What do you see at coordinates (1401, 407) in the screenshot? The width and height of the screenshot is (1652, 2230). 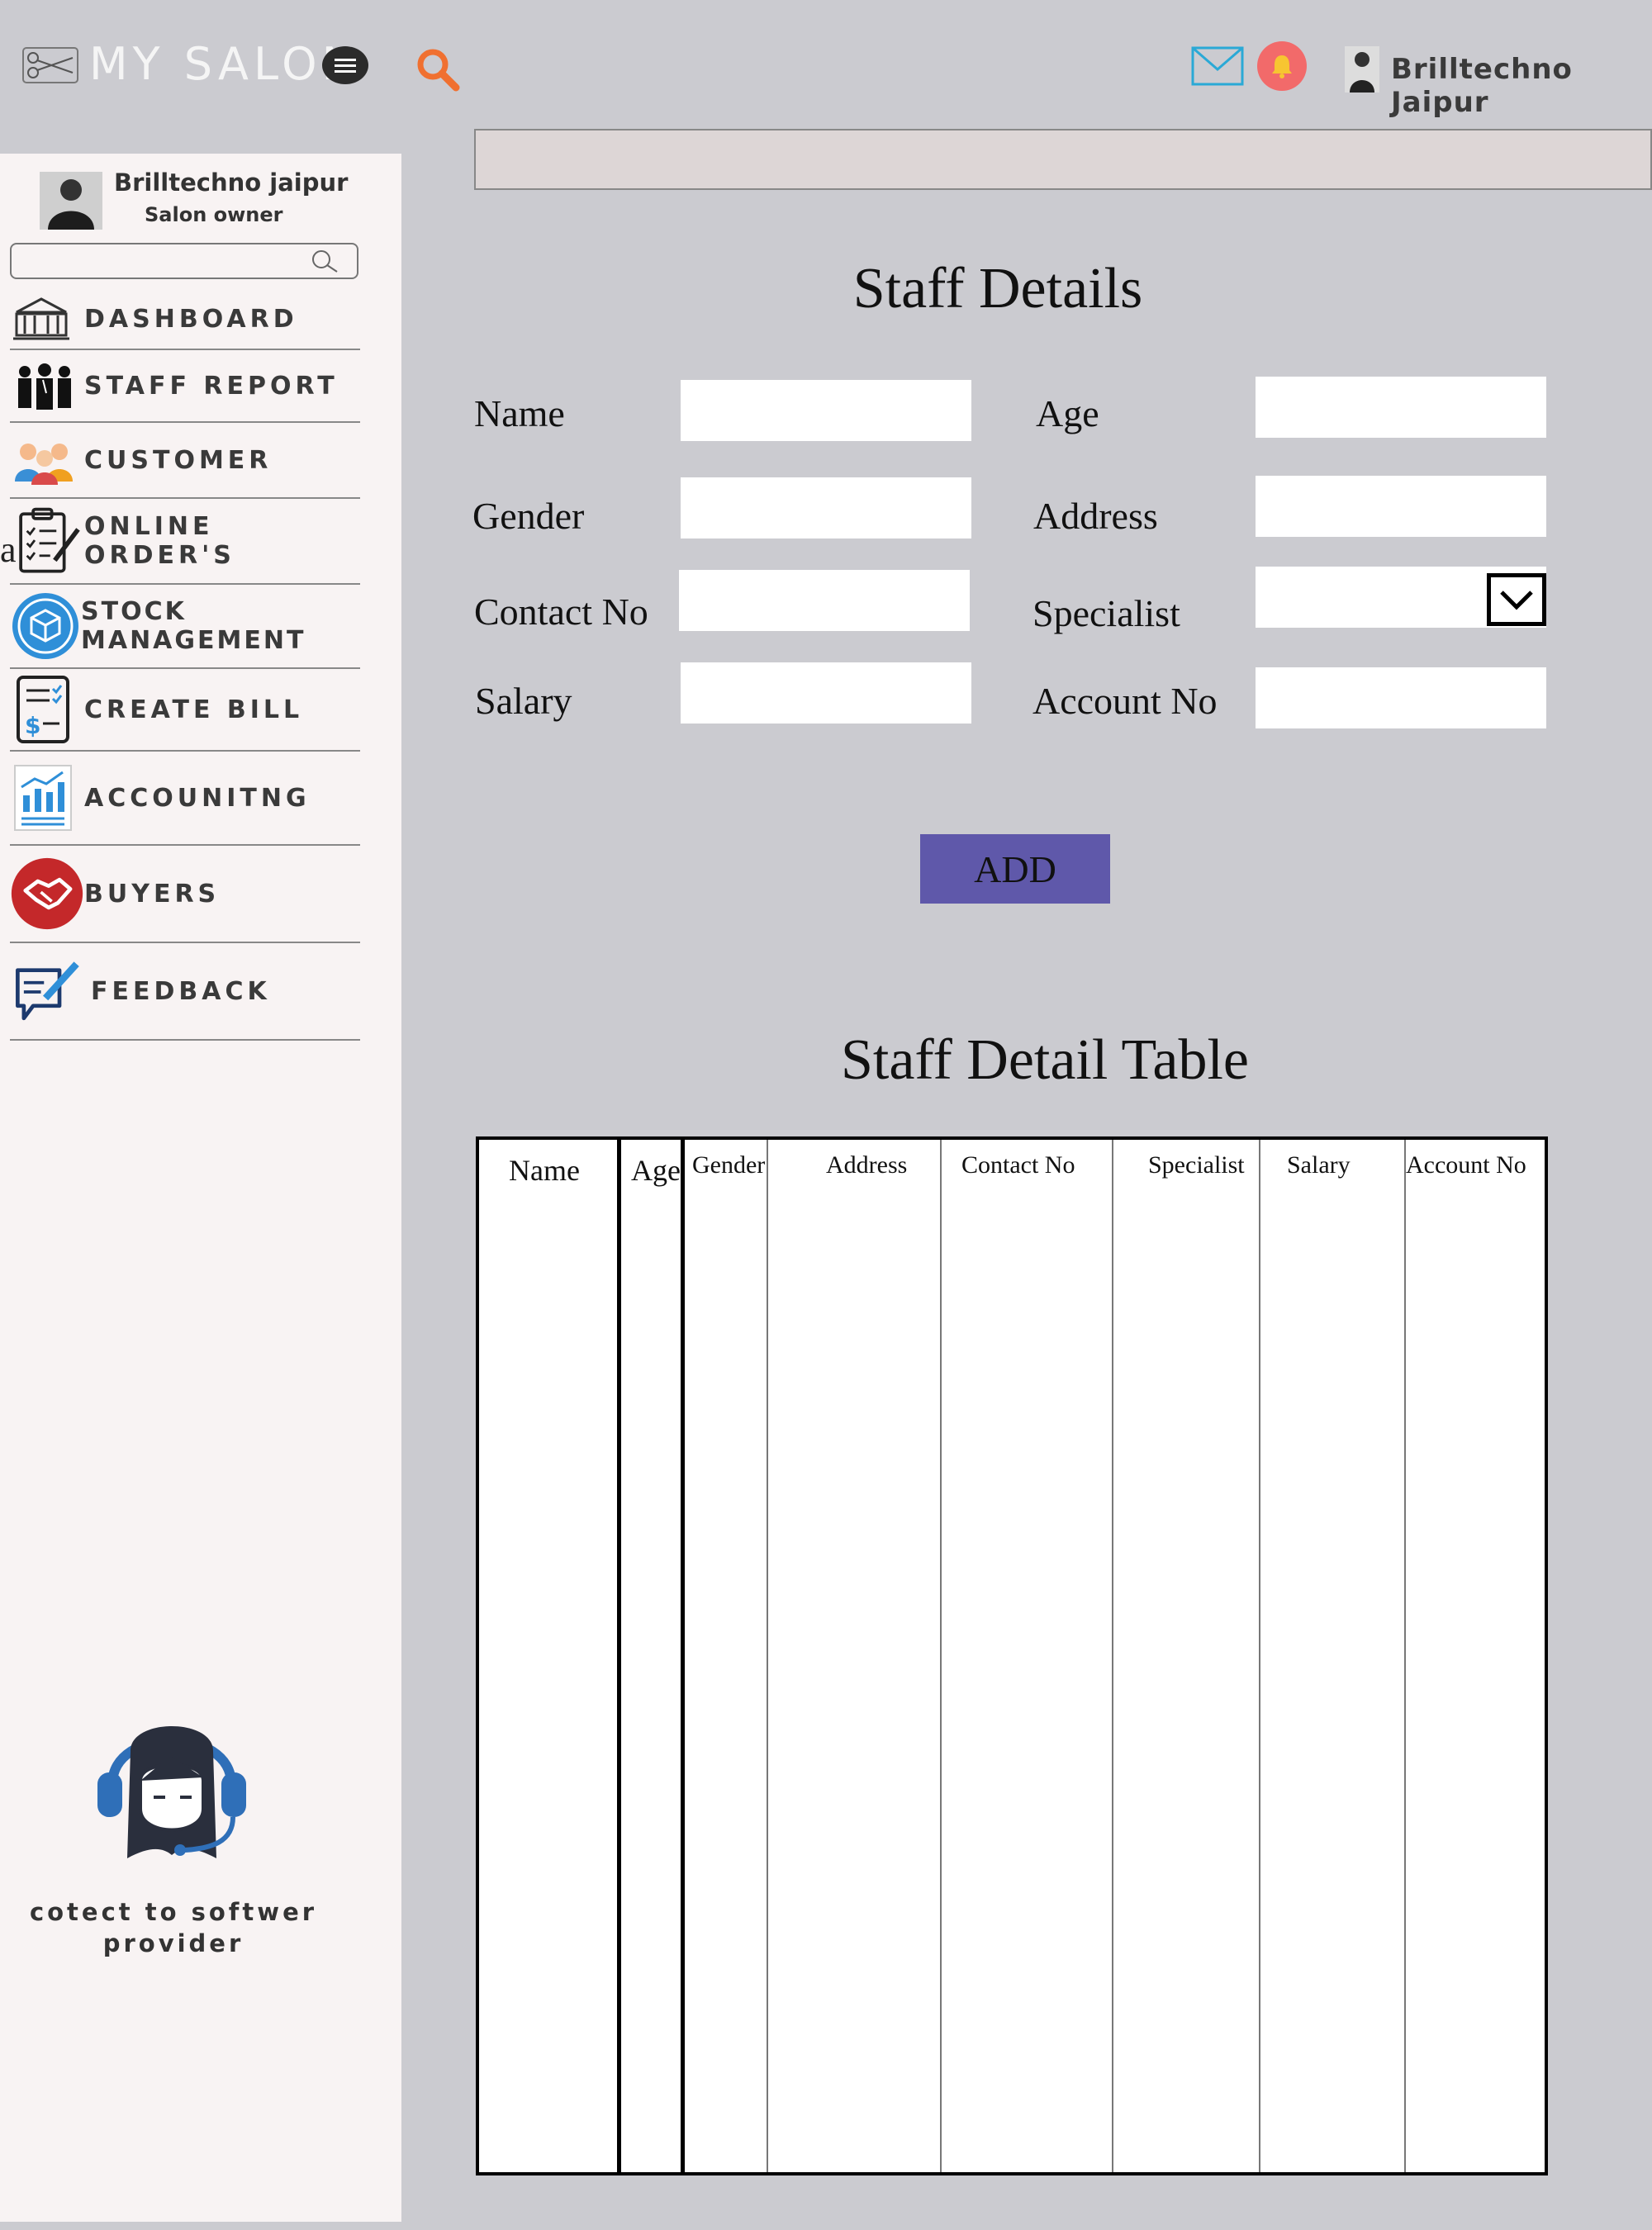 I see `age-field` at bounding box center [1401, 407].